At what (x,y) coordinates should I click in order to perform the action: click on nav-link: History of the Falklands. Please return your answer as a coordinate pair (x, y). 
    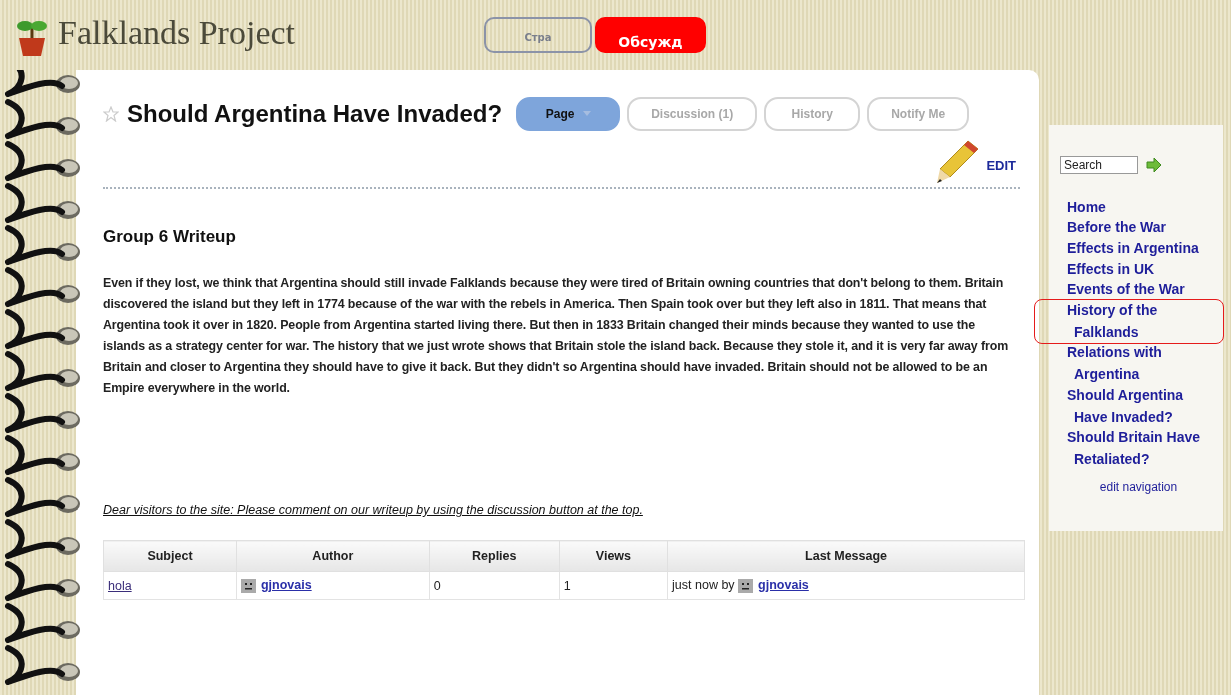
    Looking at the image, I should click on (1129, 322).